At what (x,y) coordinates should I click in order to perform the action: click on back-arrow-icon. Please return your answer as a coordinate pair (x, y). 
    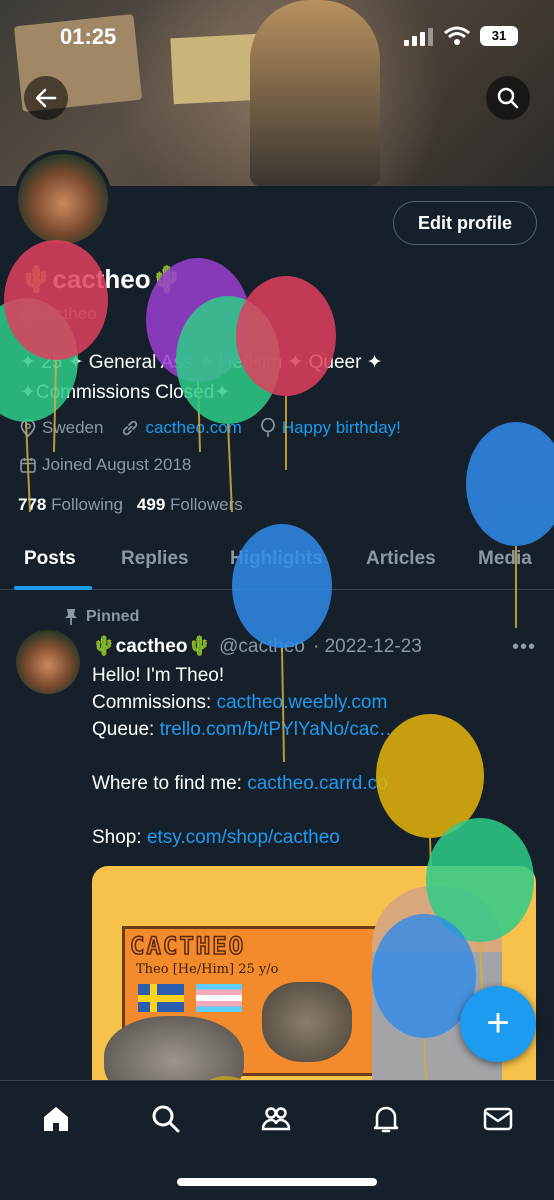
    Looking at the image, I should click on (46, 98).